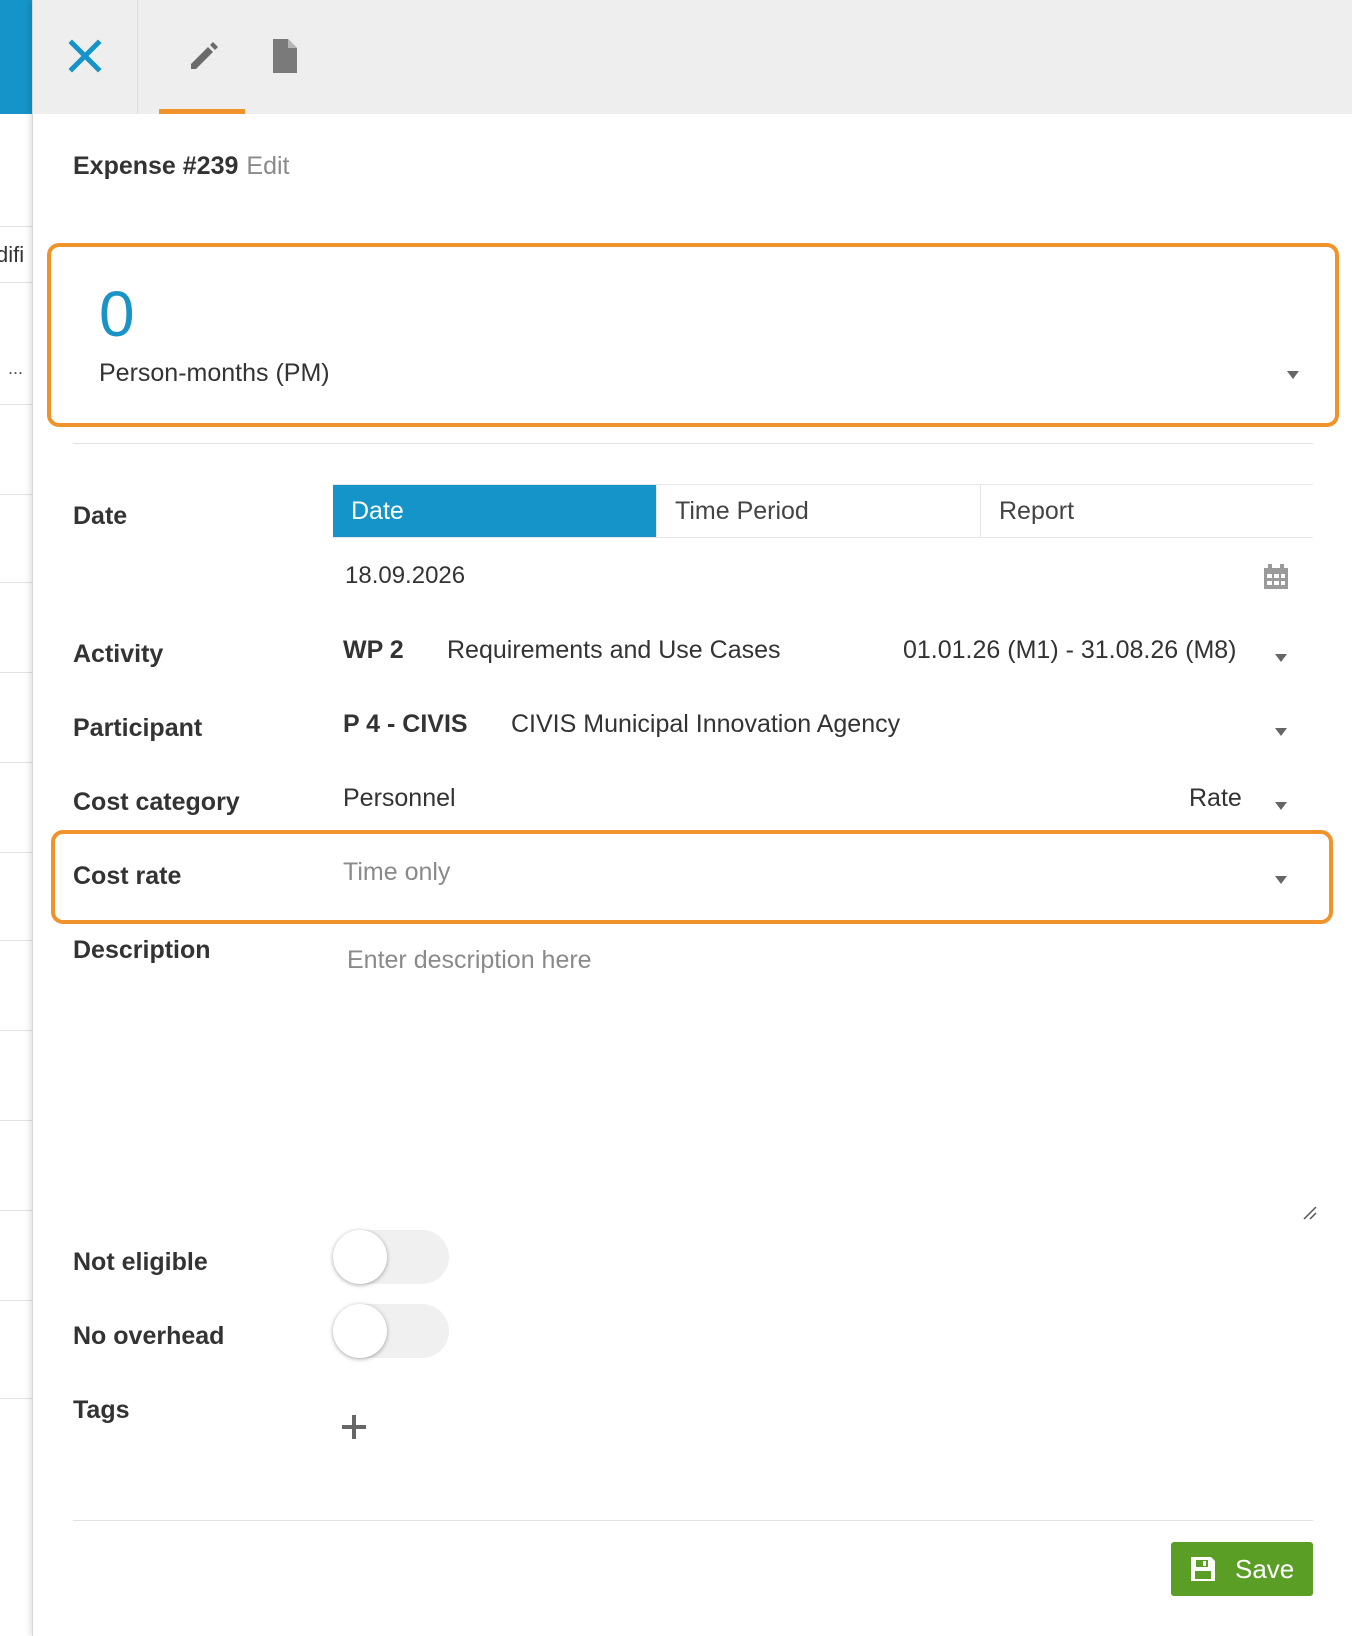  Describe the element at coordinates (405, 724) in the screenshot. I see `participant-code: P 4 - CIVIS` at that location.